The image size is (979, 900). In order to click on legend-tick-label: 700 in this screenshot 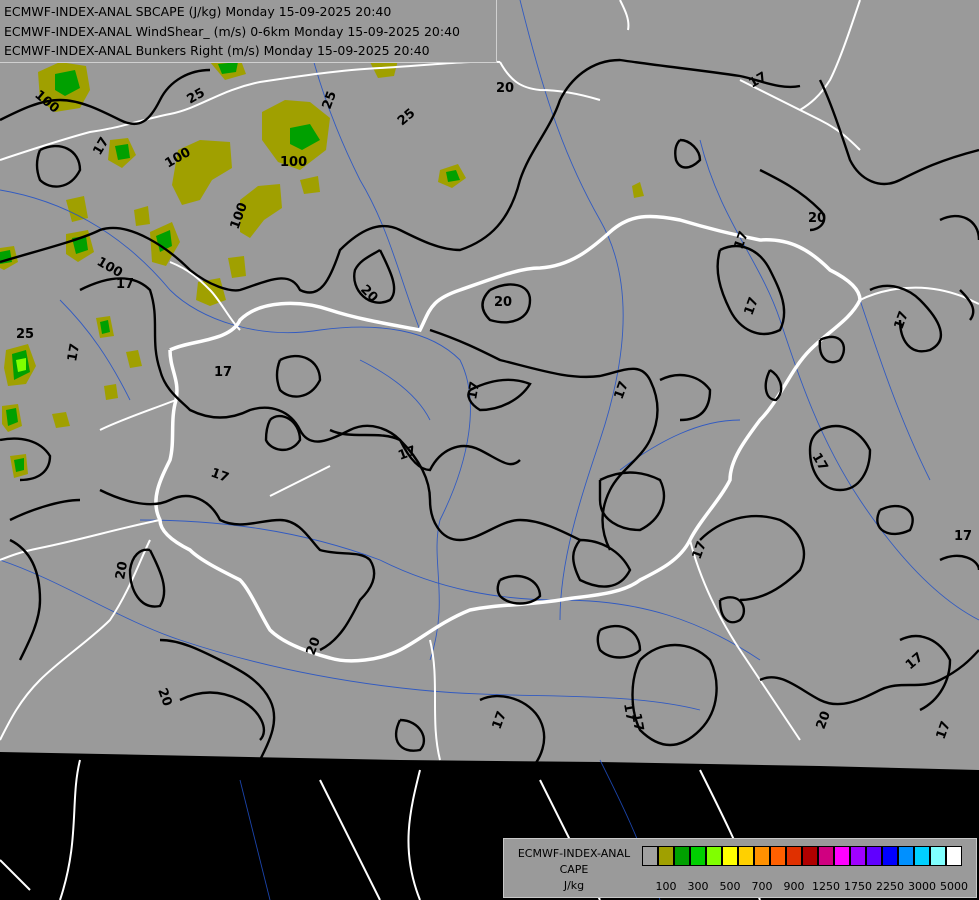, I will do `click(762, 886)`.